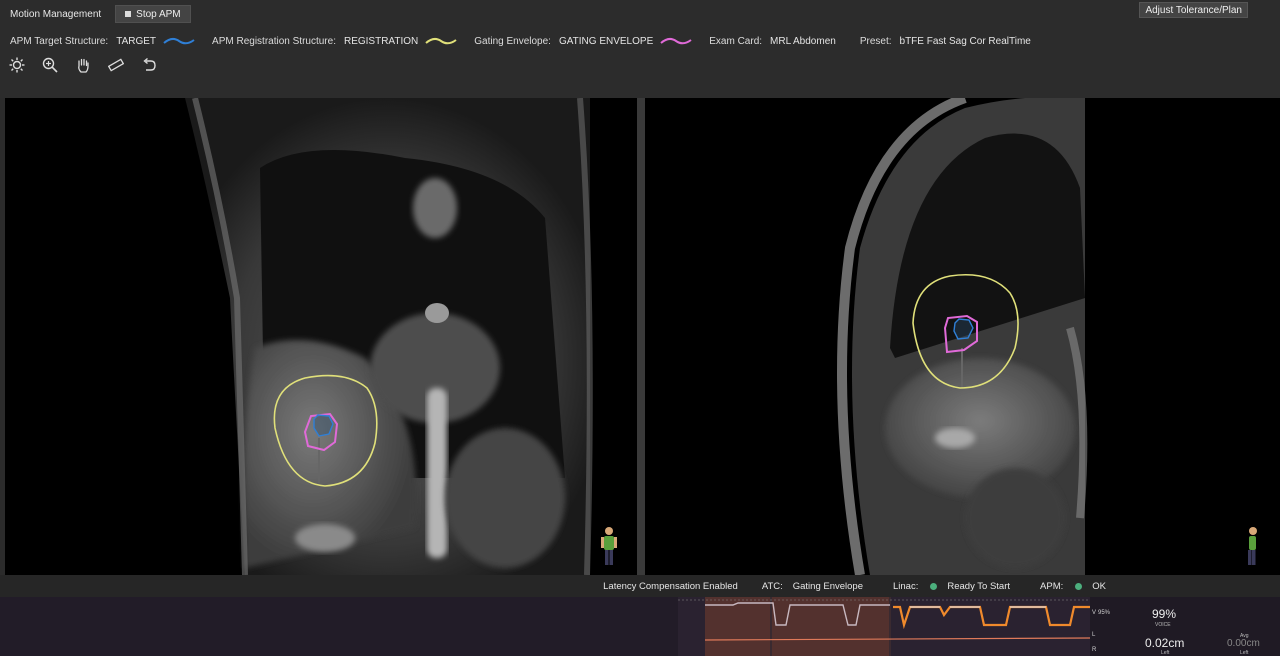 This screenshot has width=1280, height=656. What do you see at coordinates (1165, 653) in the screenshot?
I see `left-distance-label: Left` at bounding box center [1165, 653].